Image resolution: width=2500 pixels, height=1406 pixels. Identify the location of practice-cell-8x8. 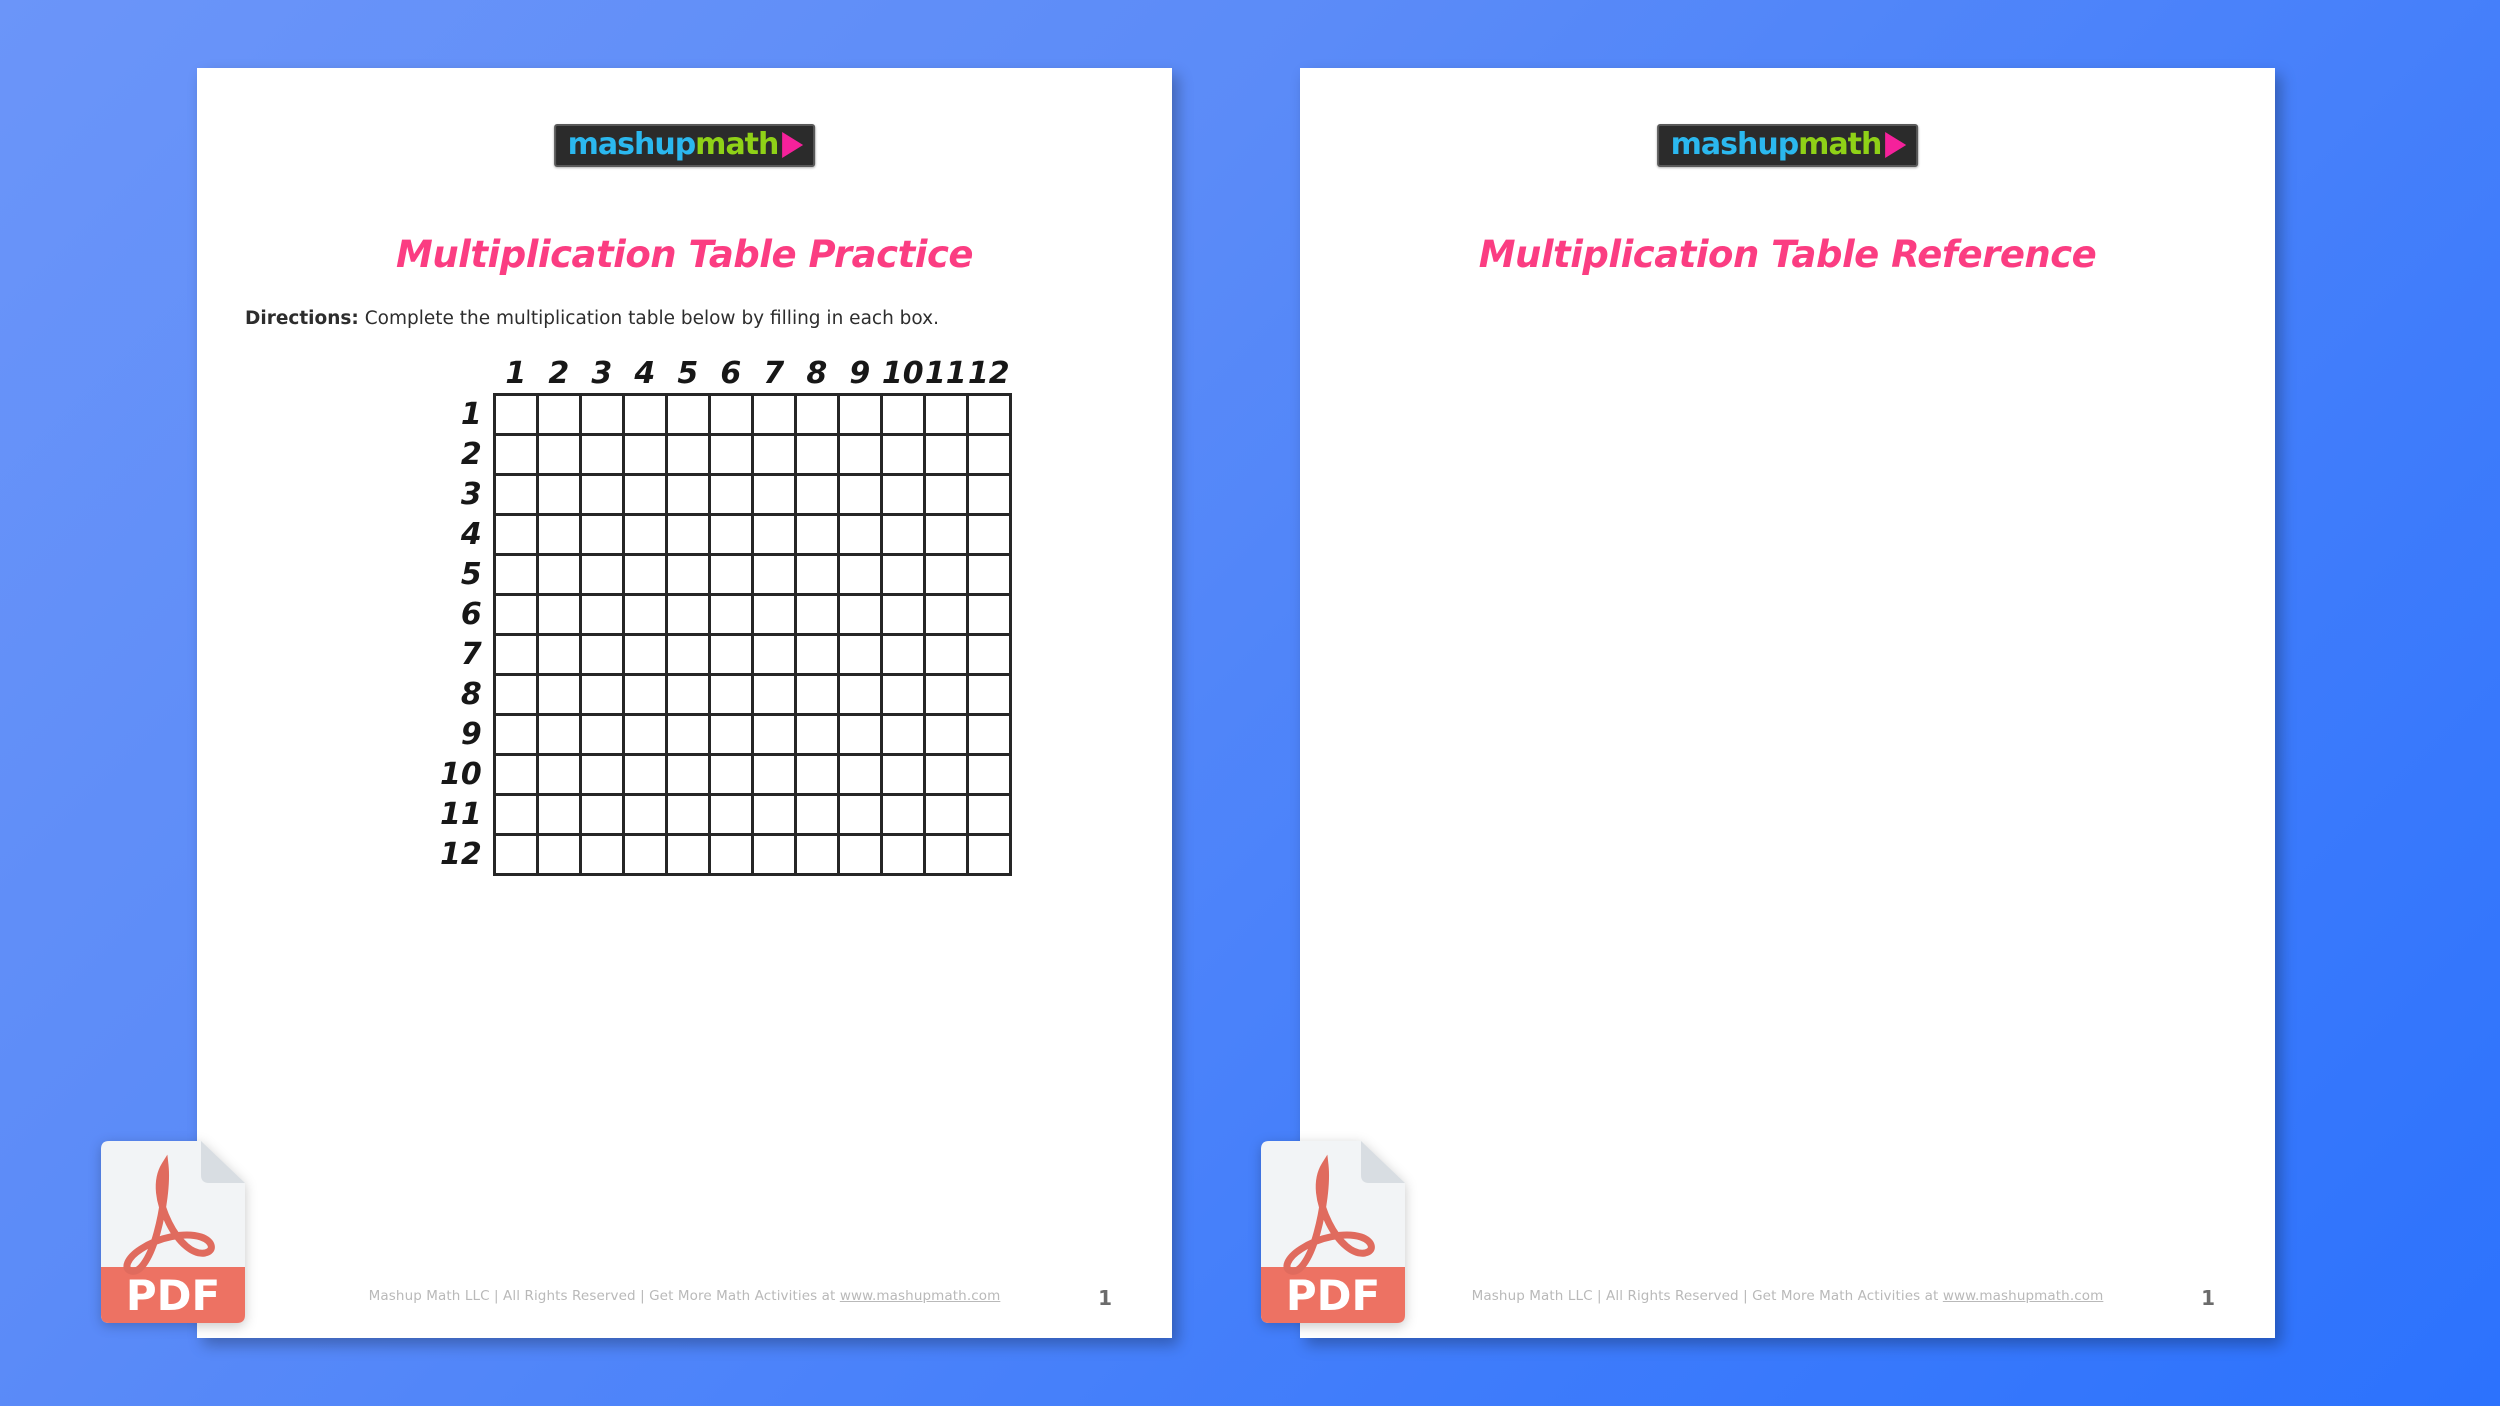
(816, 694).